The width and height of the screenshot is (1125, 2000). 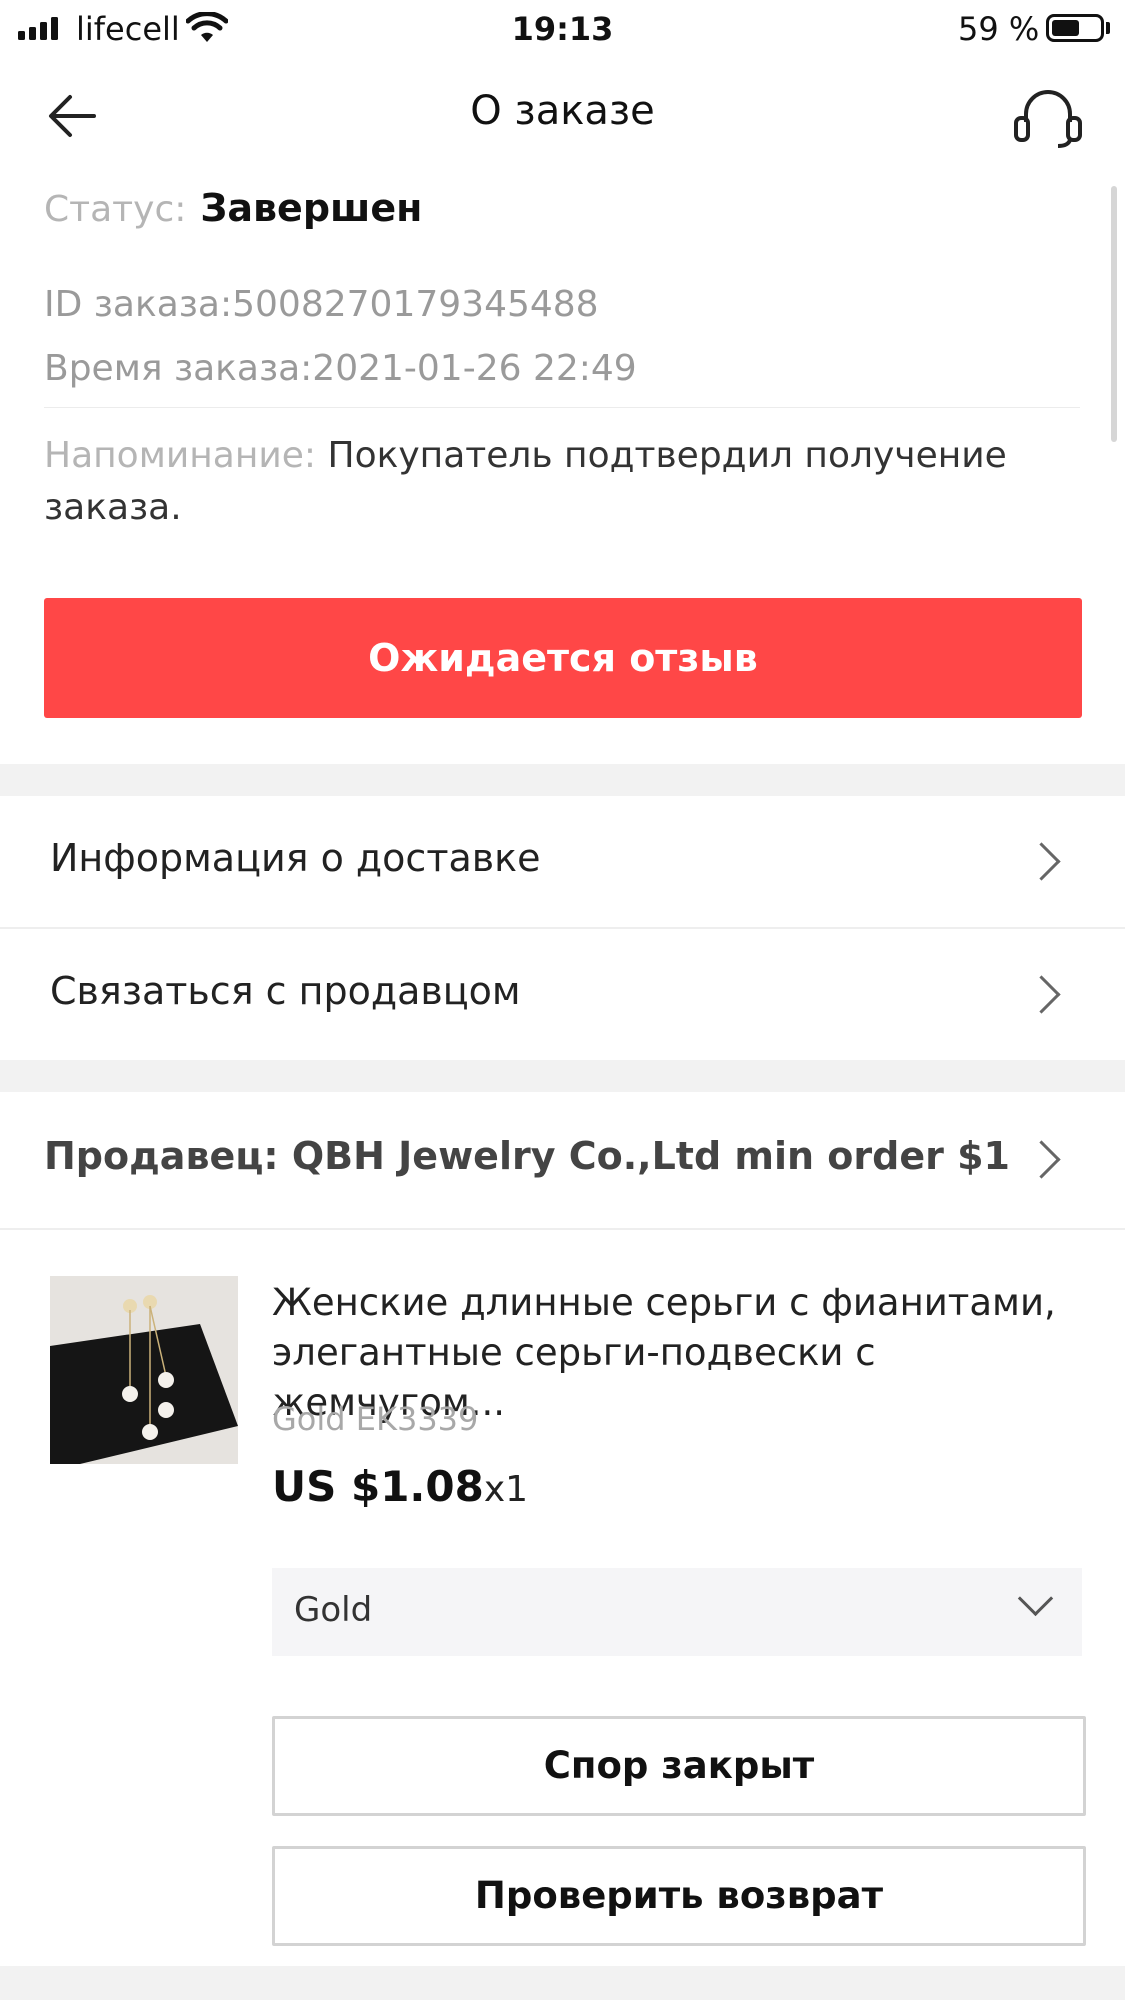 I want to click on battery-tip, so click(x=1108, y=28).